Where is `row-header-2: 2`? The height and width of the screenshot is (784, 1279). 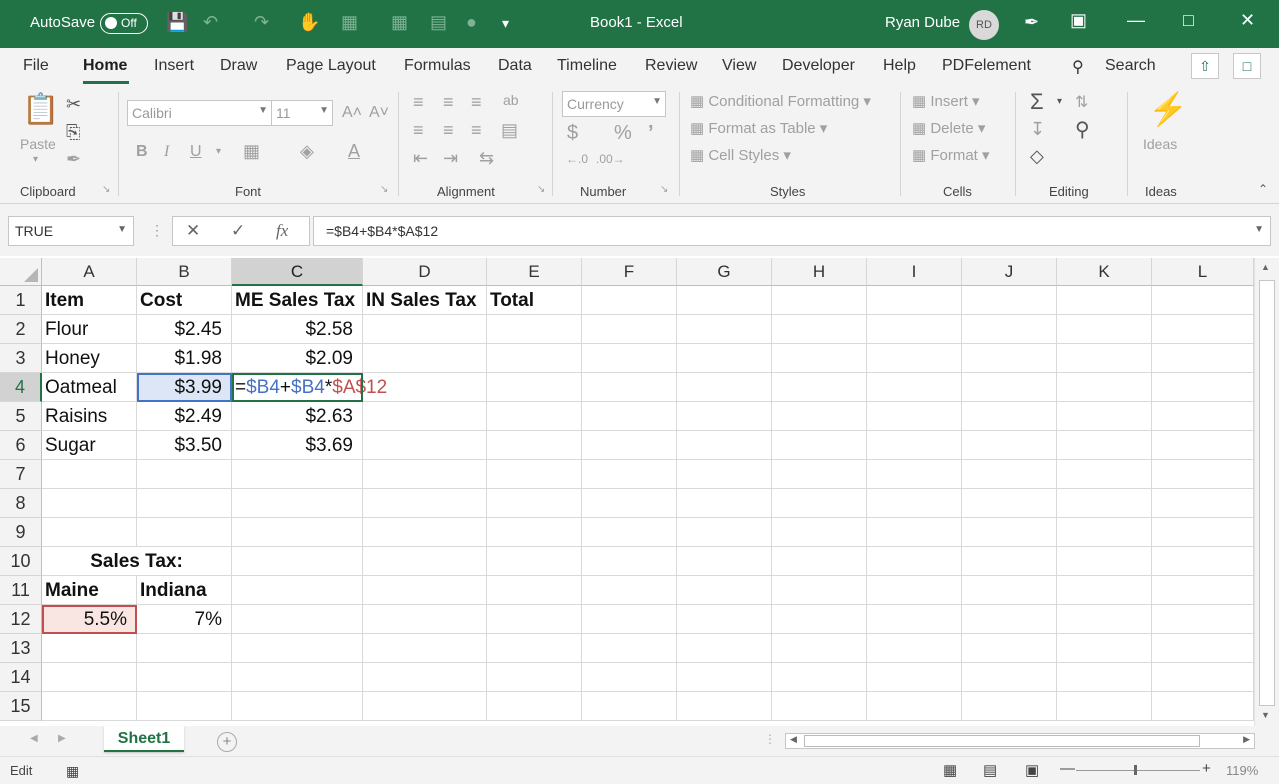
row-header-2: 2 is located at coordinates (21, 329).